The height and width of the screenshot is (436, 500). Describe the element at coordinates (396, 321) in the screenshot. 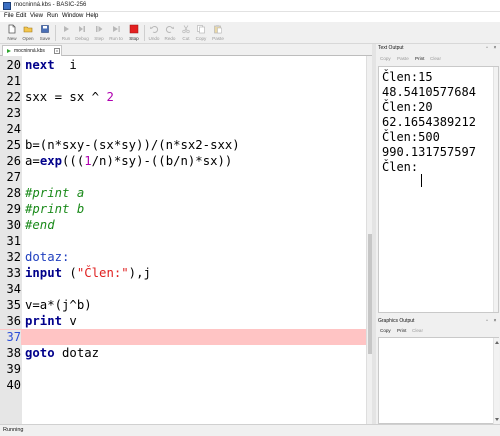

I see `graphics-output-title: Graphics Output` at that location.